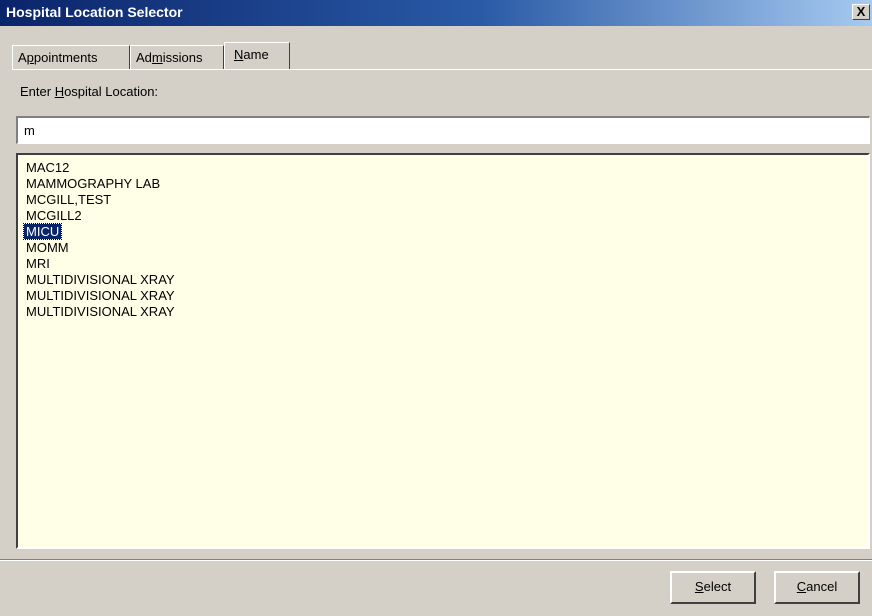 This screenshot has width=872, height=616. What do you see at coordinates (93, 183) in the screenshot?
I see `list-item-label: MAMMOGRAPHY LAB` at bounding box center [93, 183].